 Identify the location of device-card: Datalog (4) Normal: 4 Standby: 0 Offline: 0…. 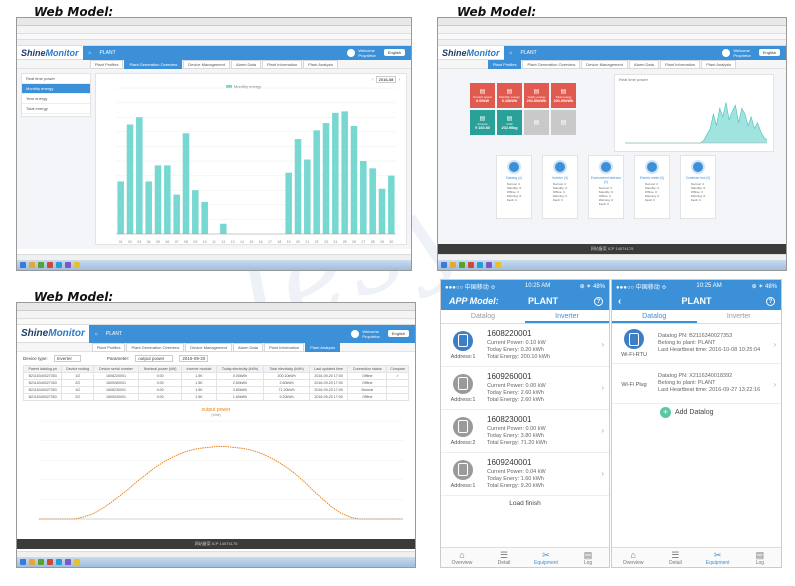
(514, 187).